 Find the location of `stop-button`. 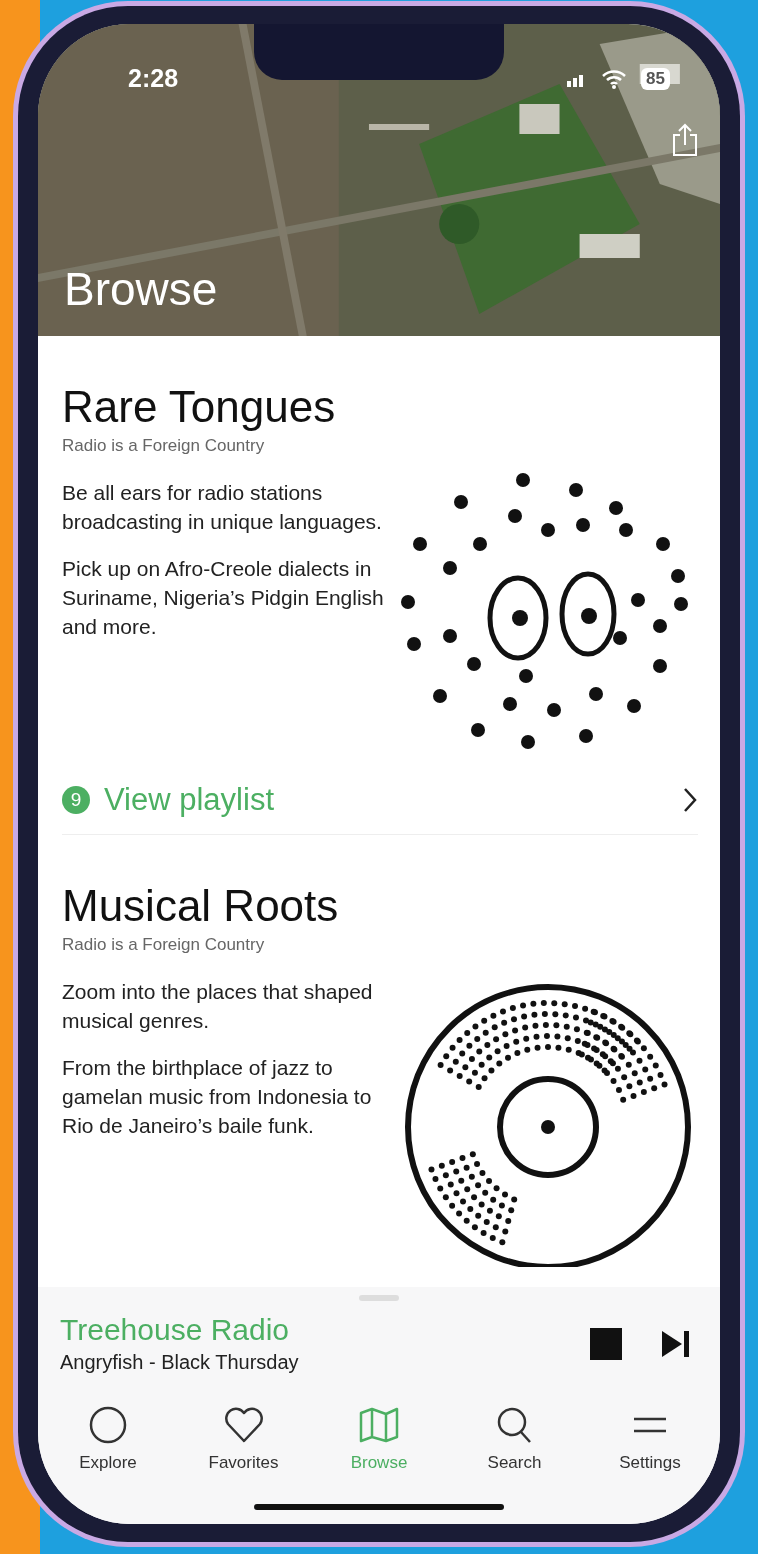

stop-button is located at coordinates (606, 1343).